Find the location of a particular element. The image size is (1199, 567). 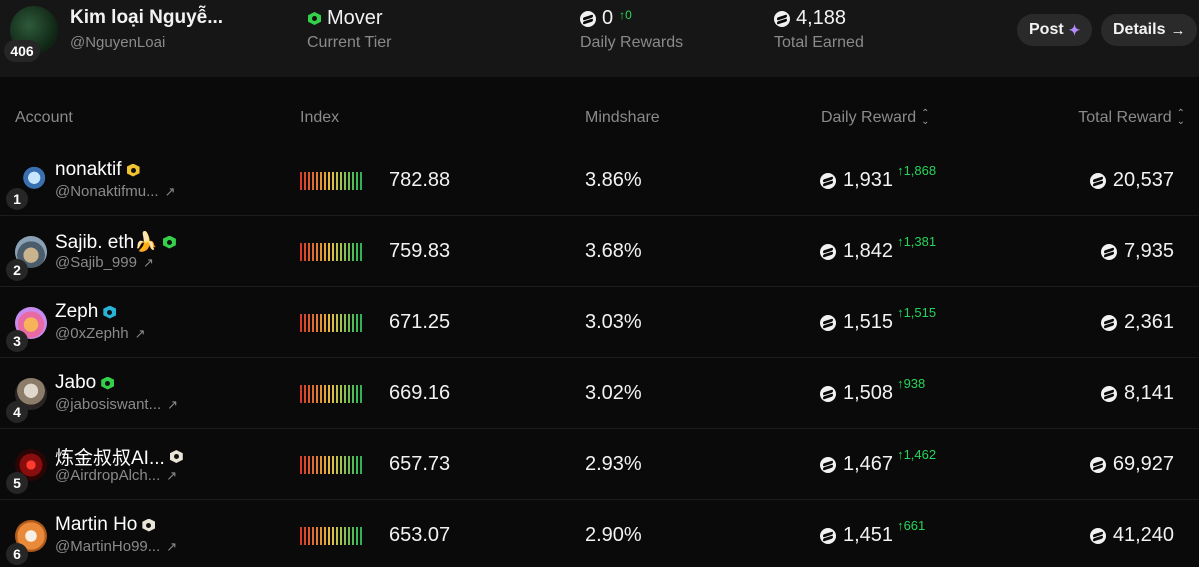

mindshare-value: 3.03% is located at coordinates (613, 322).